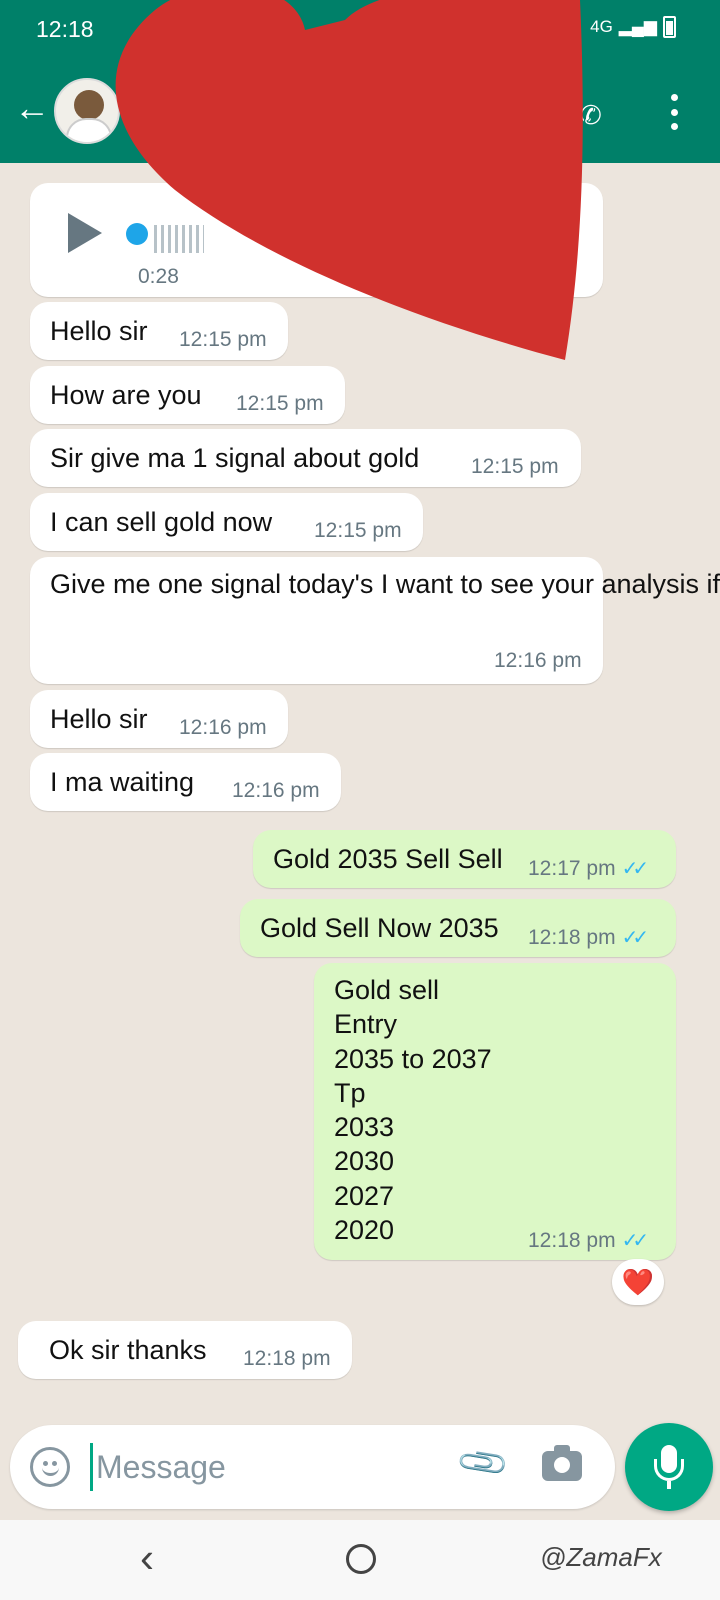  Describe the element at coordinates (669, 27) in the screenshot. I see `battery-icon` at that location.